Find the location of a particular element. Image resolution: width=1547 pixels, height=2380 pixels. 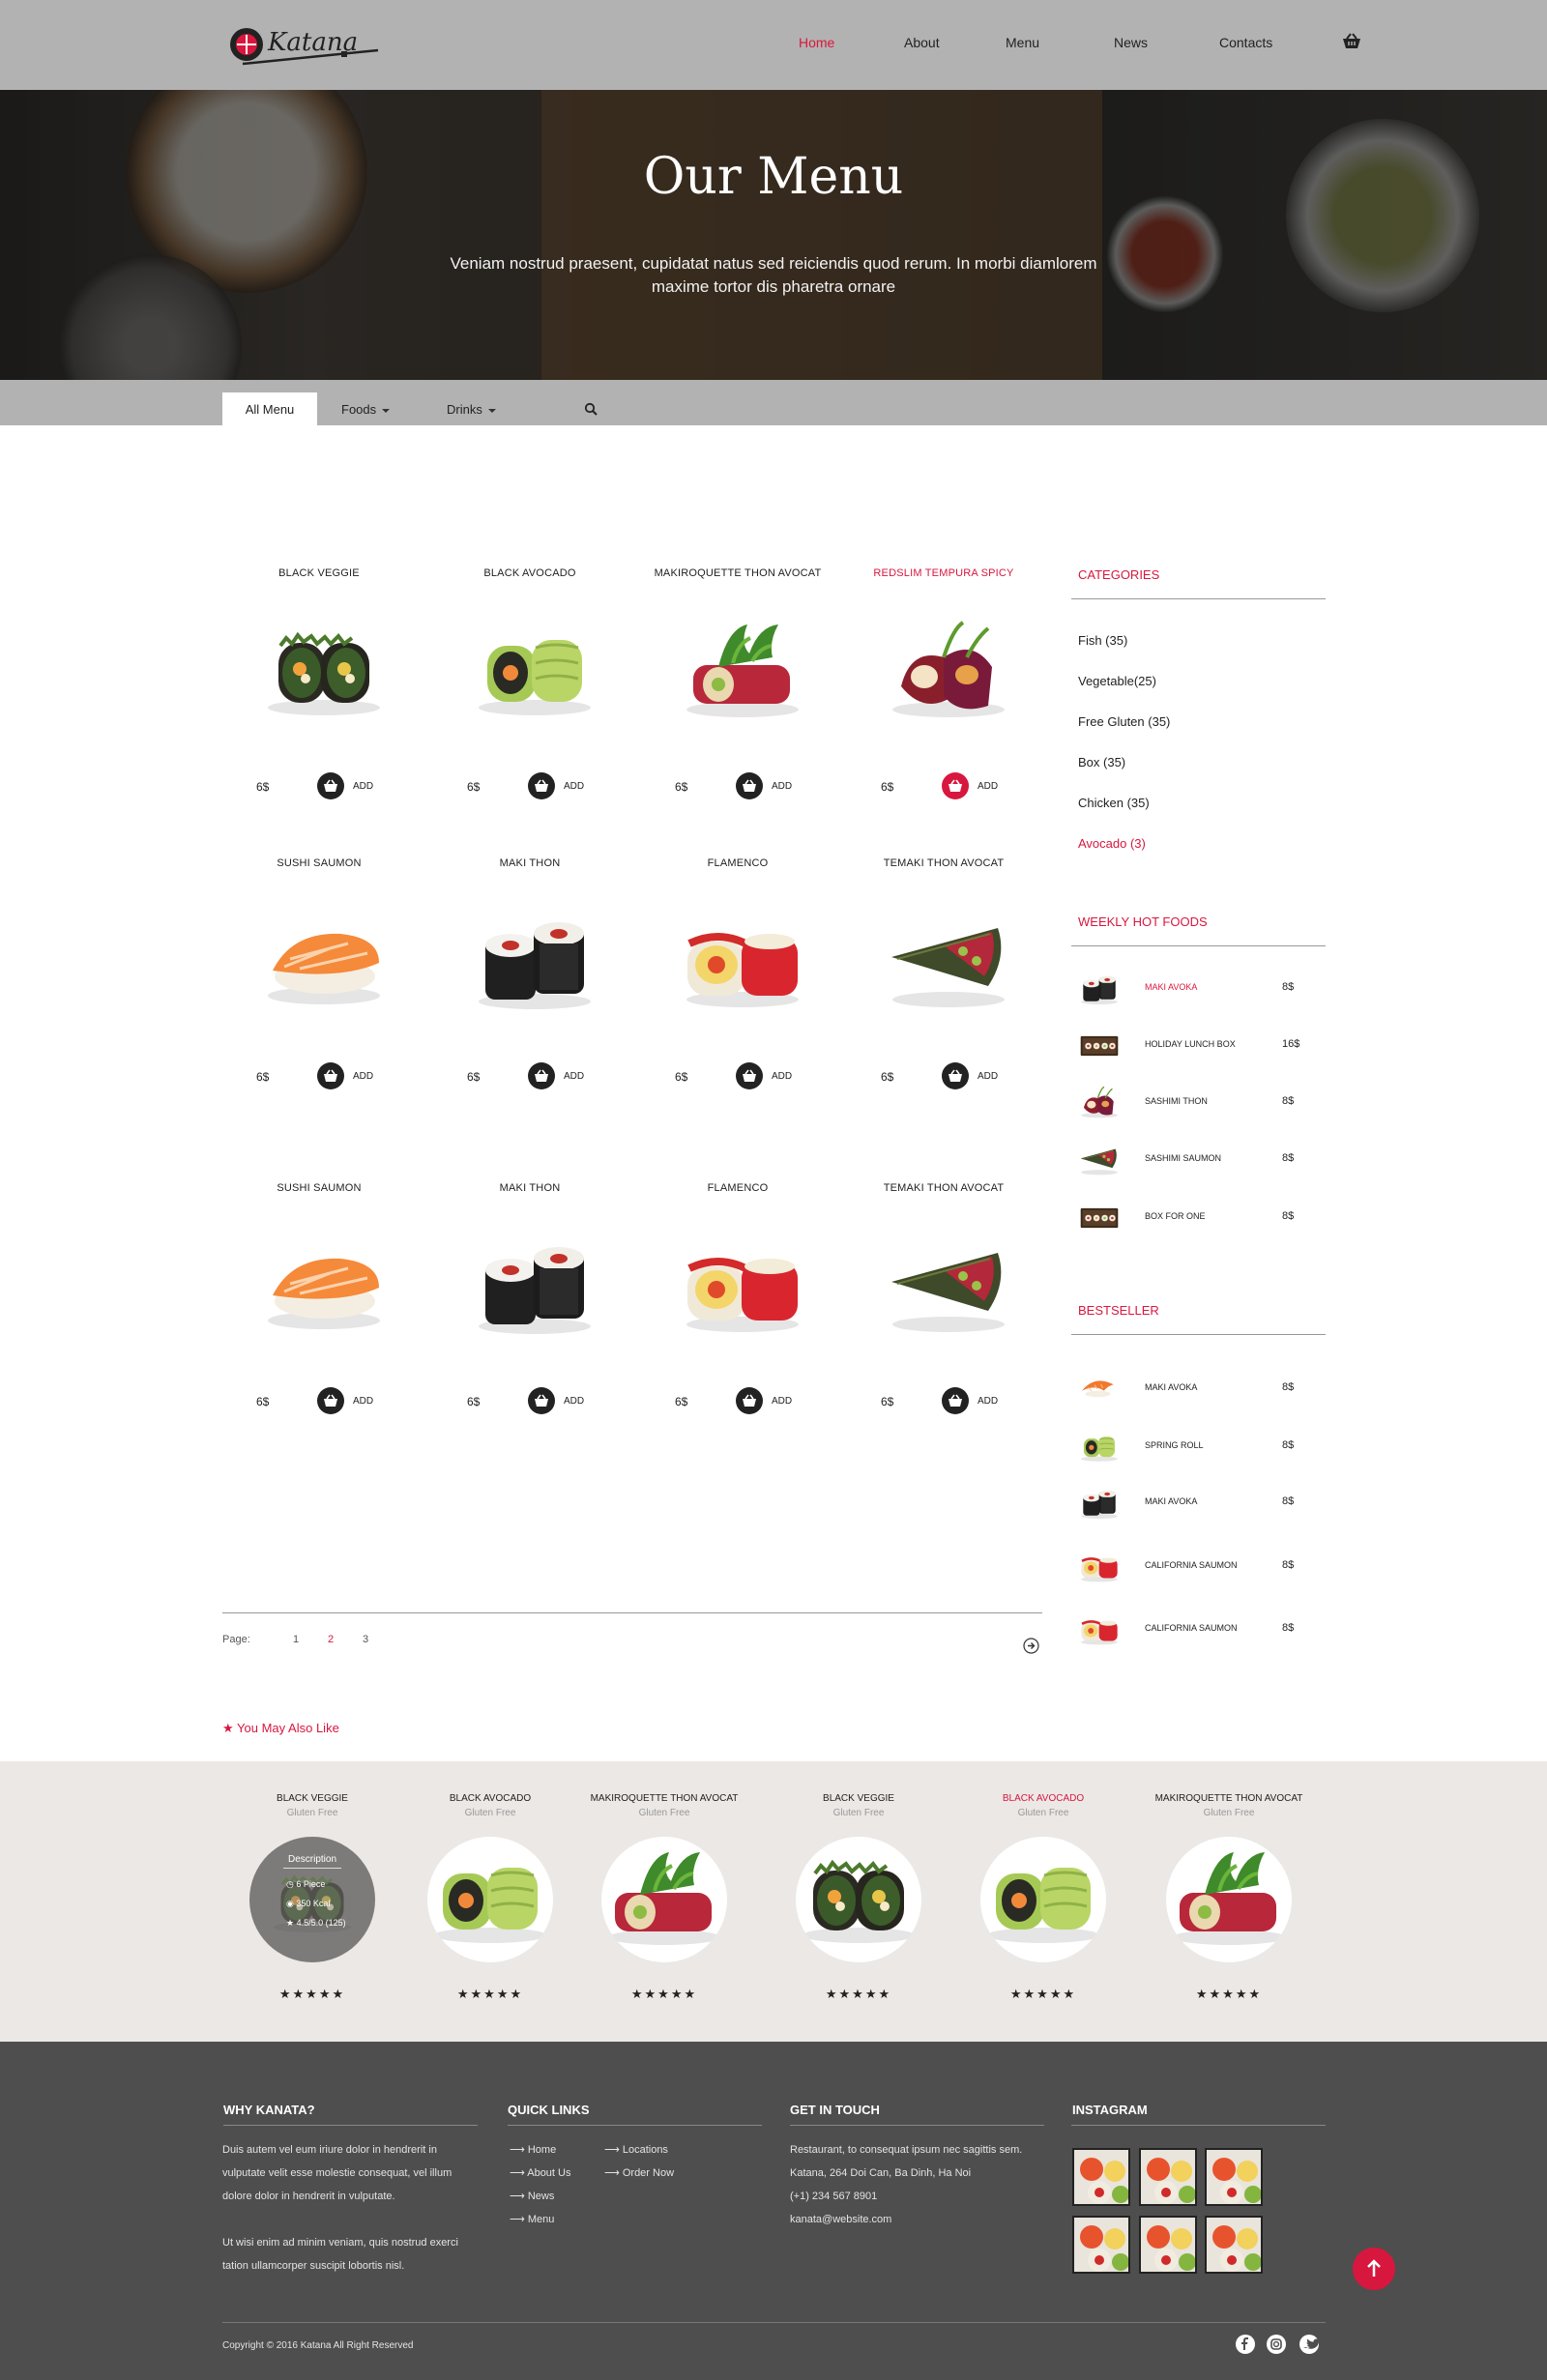

nav-menu: Menu is located at coordinates (1022, 42).